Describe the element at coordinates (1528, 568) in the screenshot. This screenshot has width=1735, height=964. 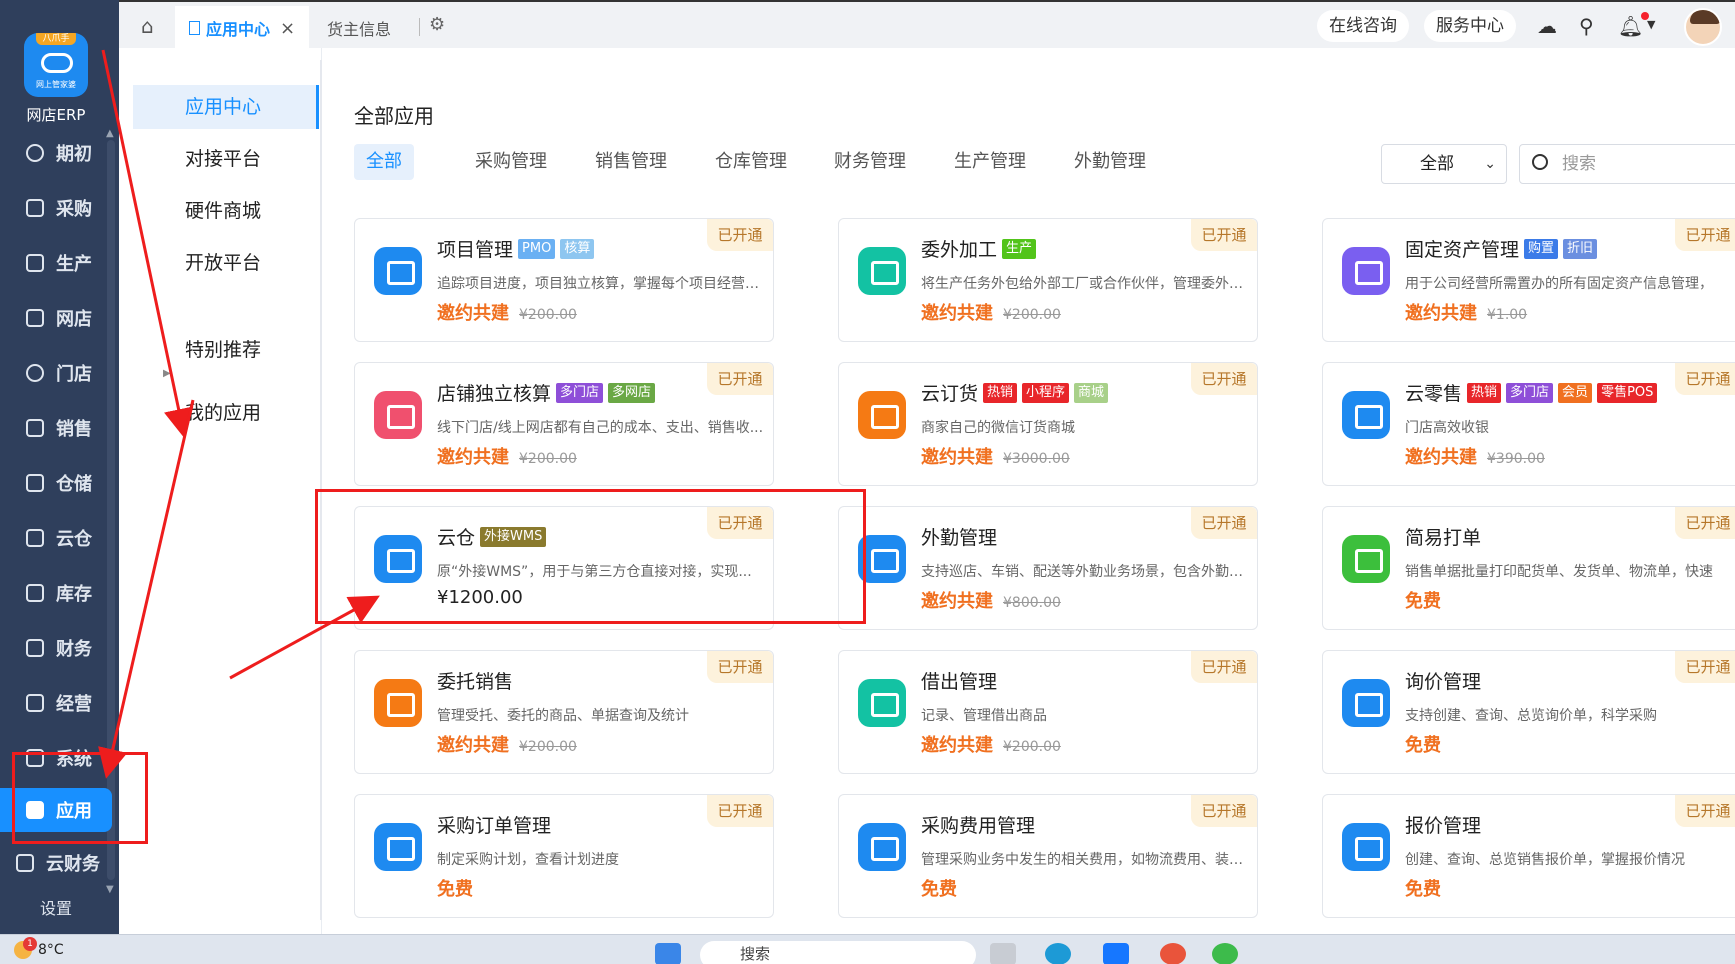
I see `app-card: 简易打单 销售单据批量打印配货单、发货单、物流单，快速 免费 已开通` at that location.